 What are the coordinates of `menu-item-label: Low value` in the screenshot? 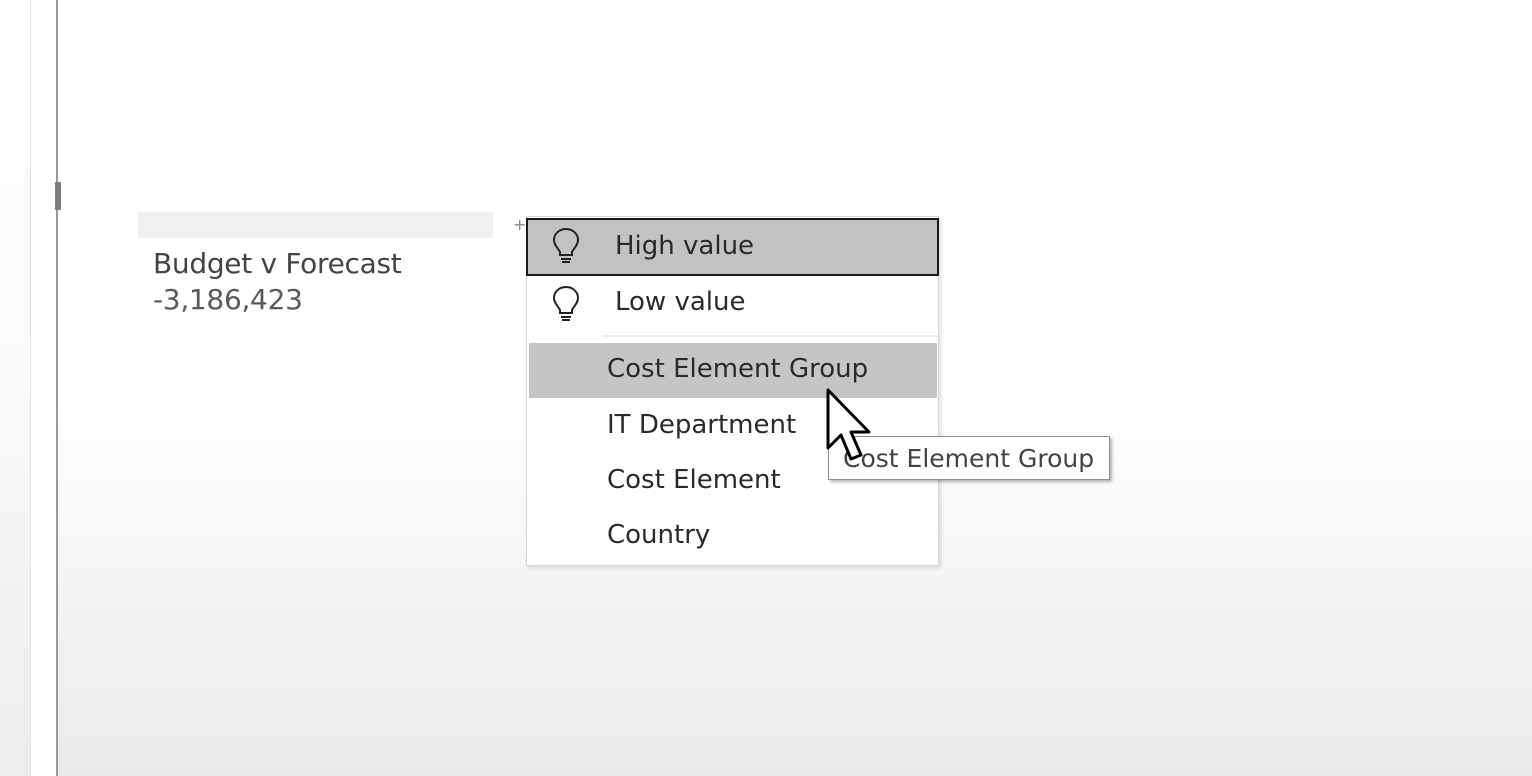 It's located at (680, 302).